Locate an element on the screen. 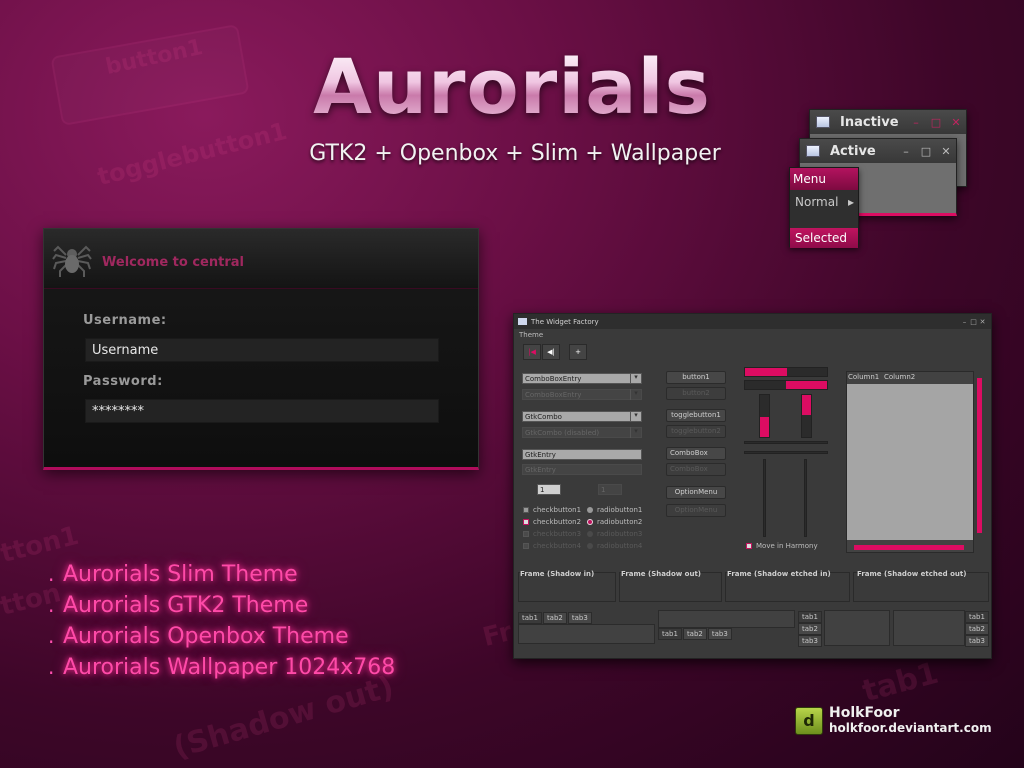  togglebutton1: togglebutton1 is located at coordinates (696, 415).